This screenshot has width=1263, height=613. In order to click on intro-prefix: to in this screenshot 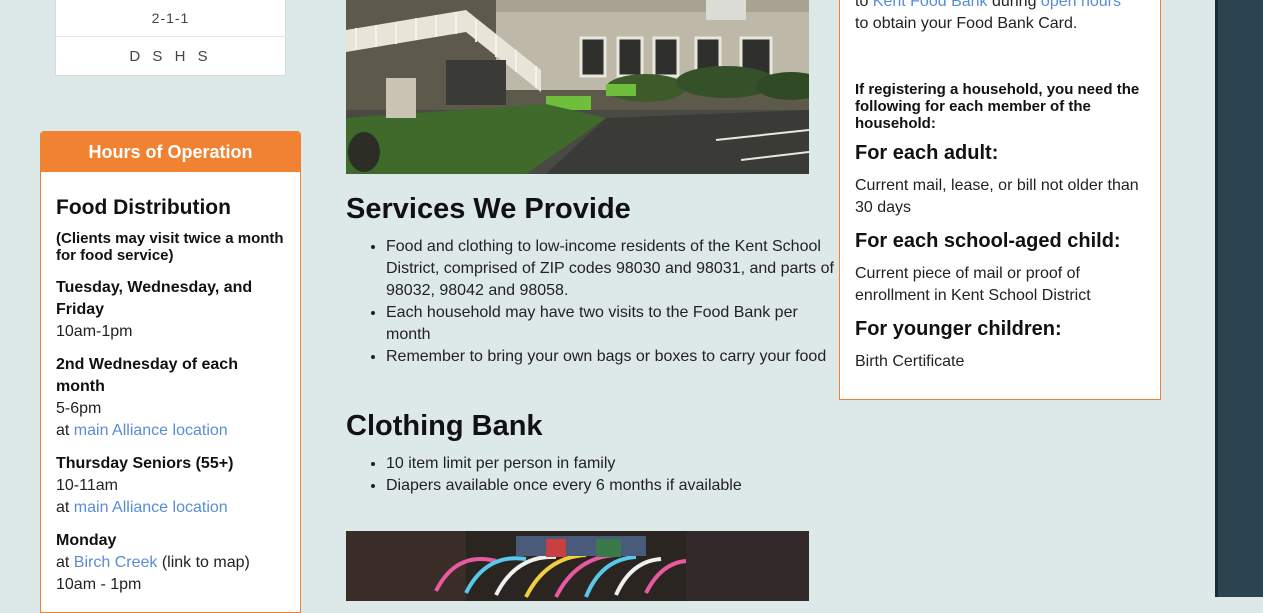, I will do `click(864, 5)`.